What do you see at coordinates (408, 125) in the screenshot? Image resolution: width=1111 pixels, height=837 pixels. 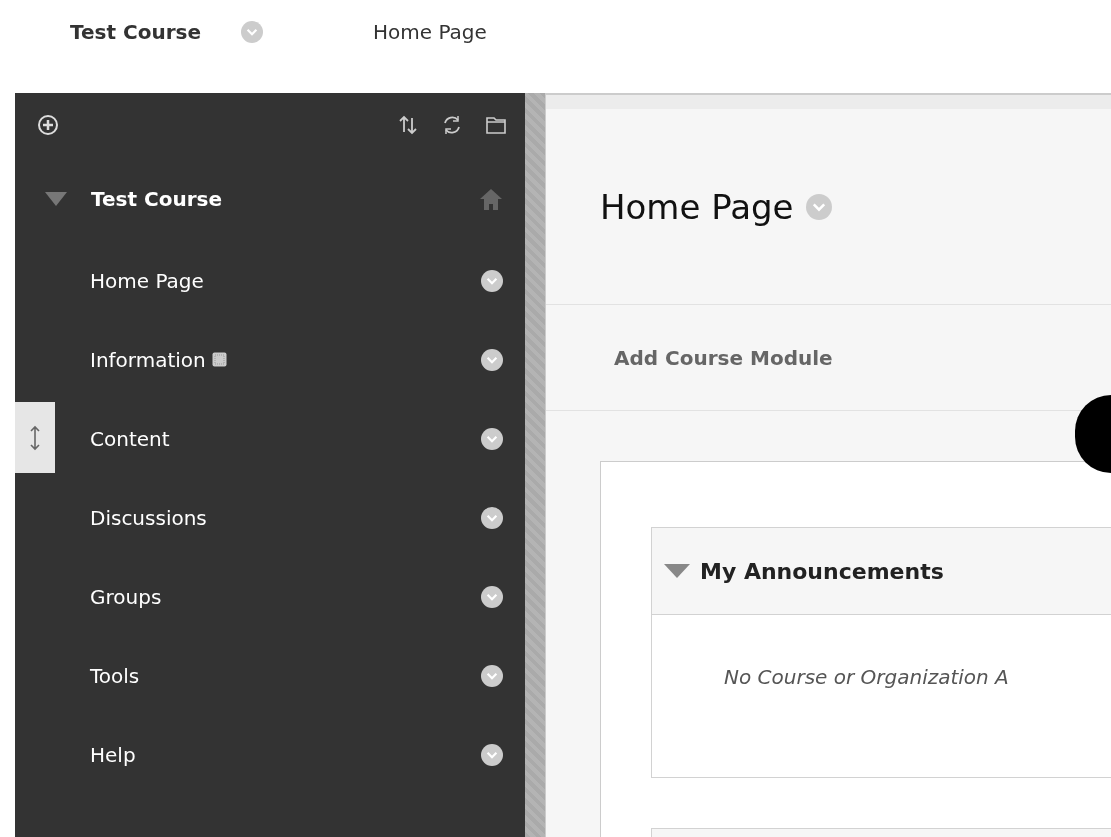 I see `sort-arrows-icon` at bounding box center [408, 125].